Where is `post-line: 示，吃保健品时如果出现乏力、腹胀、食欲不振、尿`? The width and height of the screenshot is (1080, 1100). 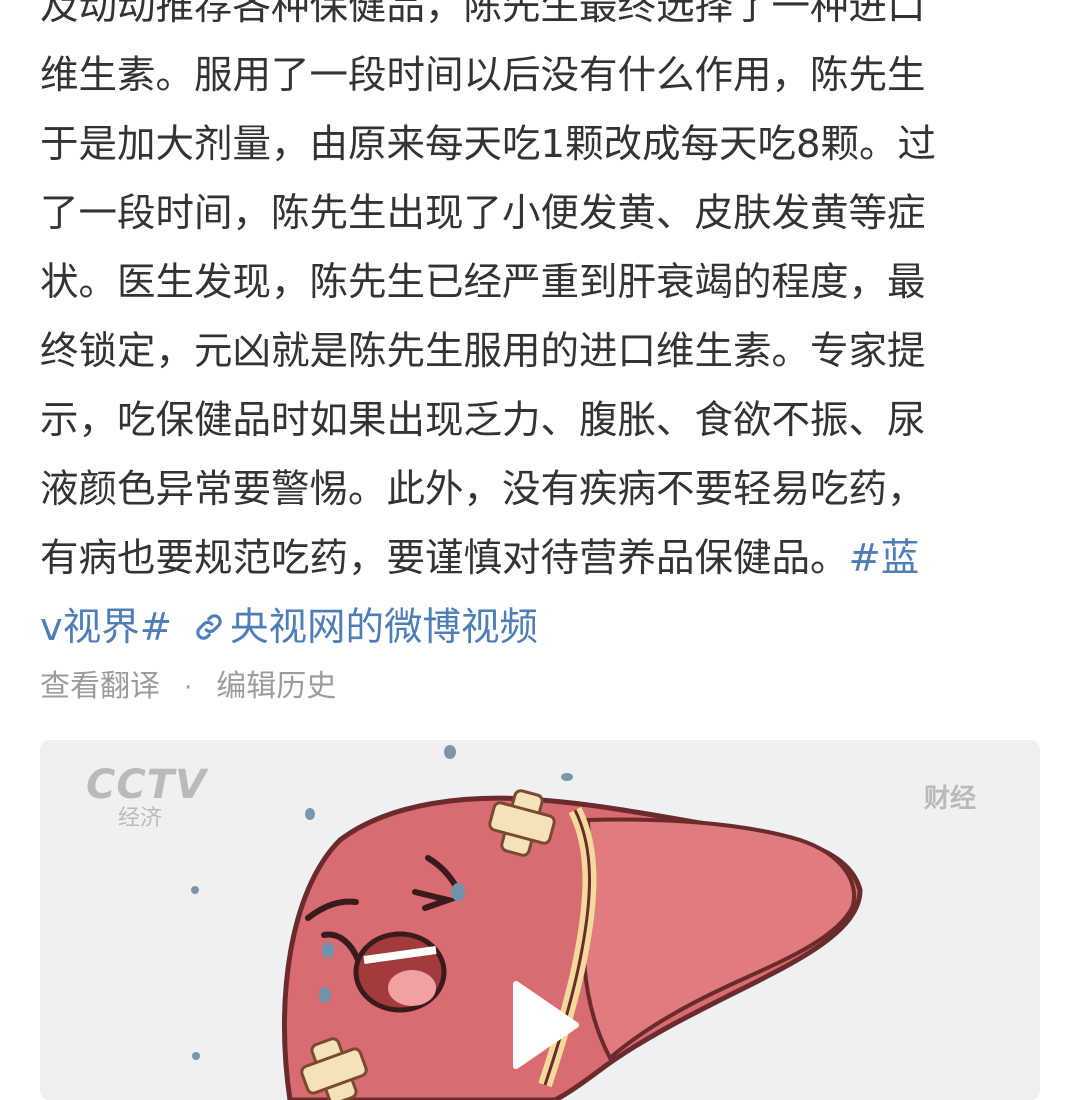
post-line: 示，吃保健品时如果出现乏力、腹胀、食欲不振、尿 is located at coordinates (483, 420).